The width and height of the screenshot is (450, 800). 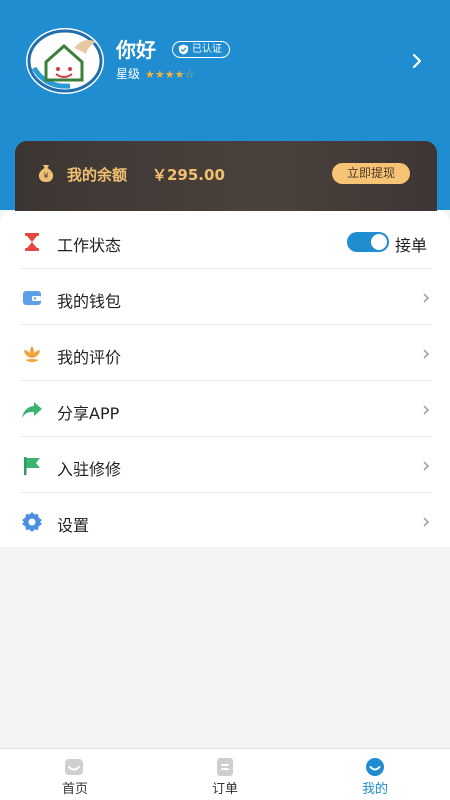 I want to click on menu-item-label: 我的钱包, so click(x=89, y=301).